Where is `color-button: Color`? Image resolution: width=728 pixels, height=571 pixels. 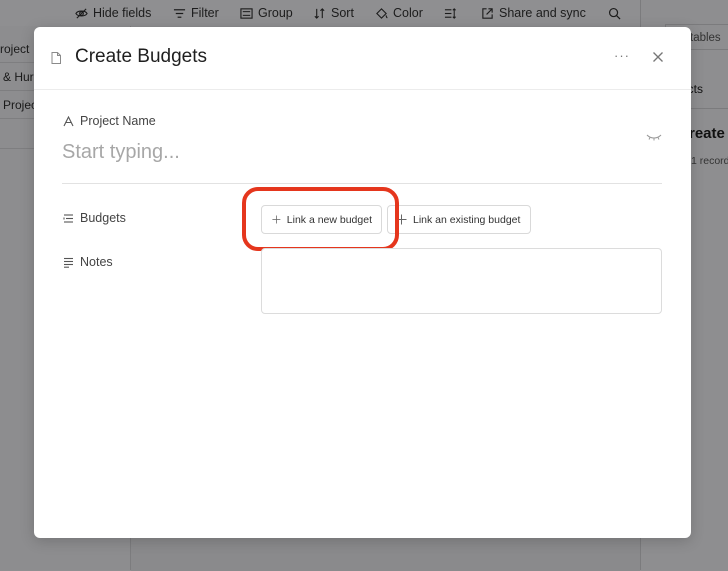 color-button: Color is located at coordinates (399, 13).